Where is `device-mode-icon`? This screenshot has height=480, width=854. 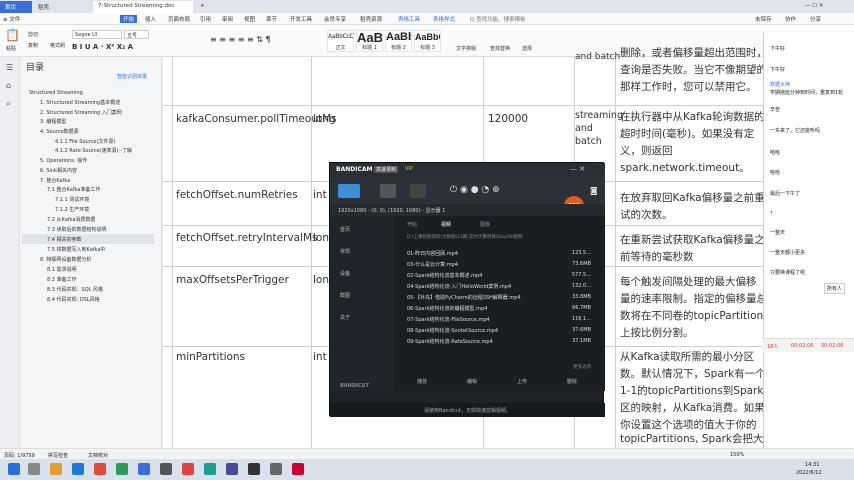
device-mode-icon is located at coordinates (418, 191).